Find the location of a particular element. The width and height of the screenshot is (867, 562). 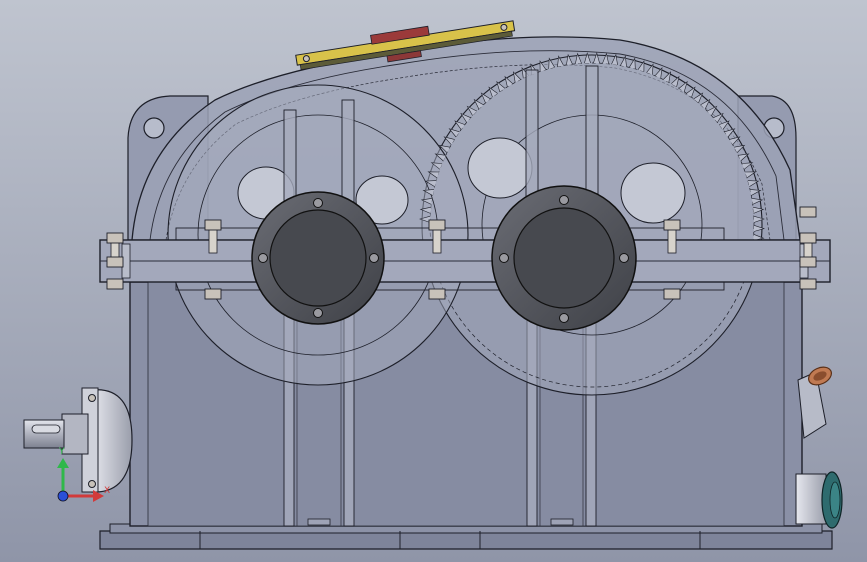

oil-drain-plug is located at coordinates (819, 500).